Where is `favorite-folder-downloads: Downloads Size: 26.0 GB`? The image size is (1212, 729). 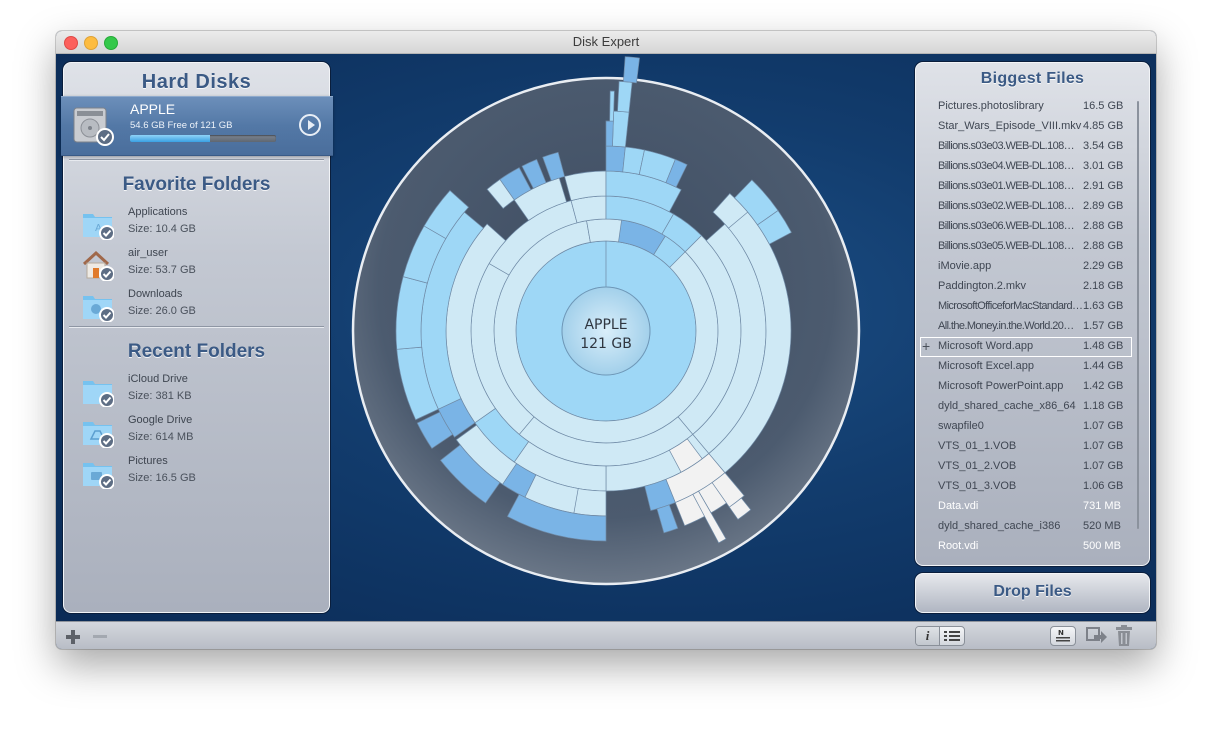 favorite-folder-downloads: Downloads Size: 26.0 GB is located at coordinates (197, 306).